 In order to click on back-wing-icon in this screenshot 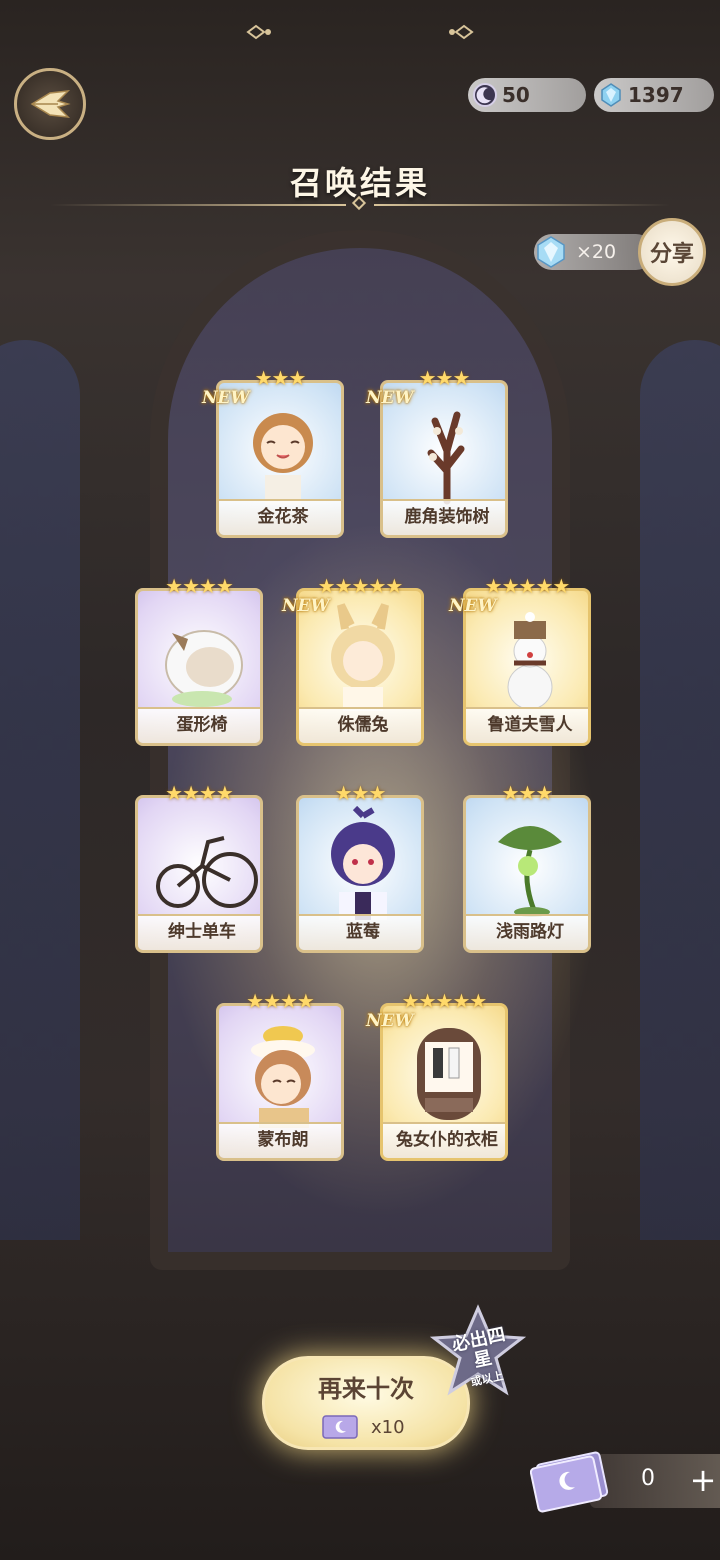, I will do `click(50, 104)`.